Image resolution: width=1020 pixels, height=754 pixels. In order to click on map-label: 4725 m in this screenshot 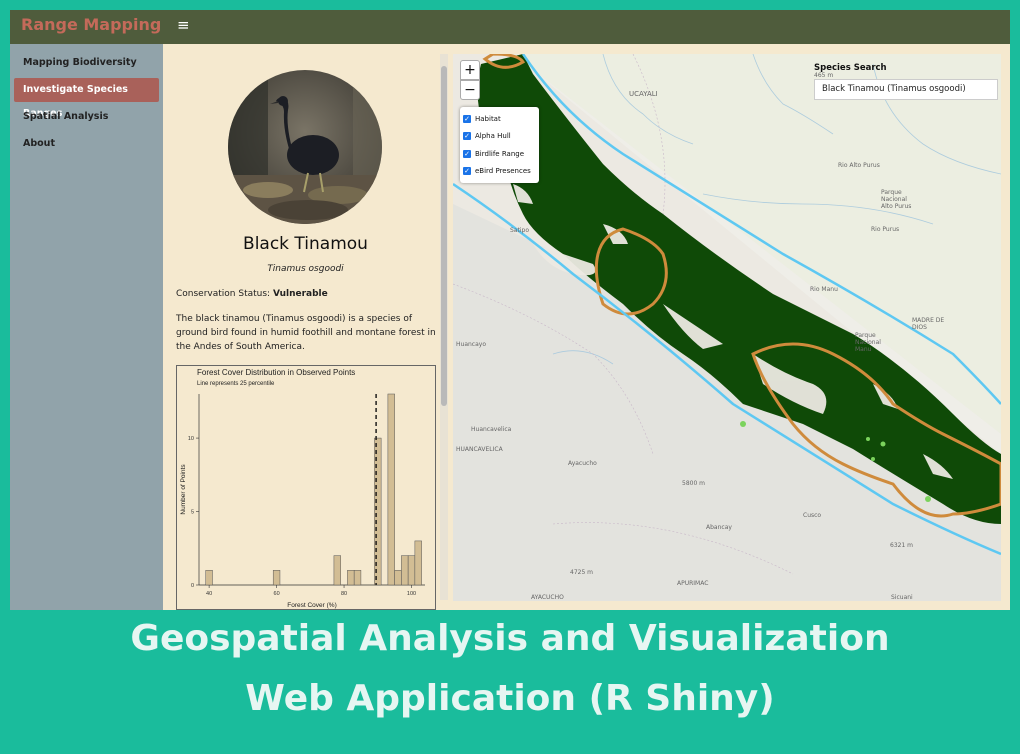, I will do `click(582, 572)`.